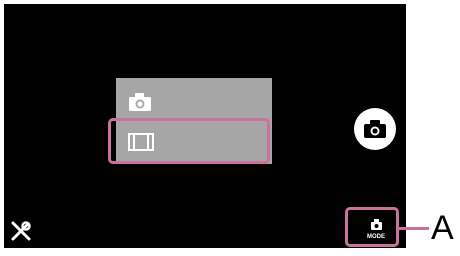  What do you see at coordinates (372, 227) in the screenshot?
I see `callout-a-frame` at bounding box center [372, 227].